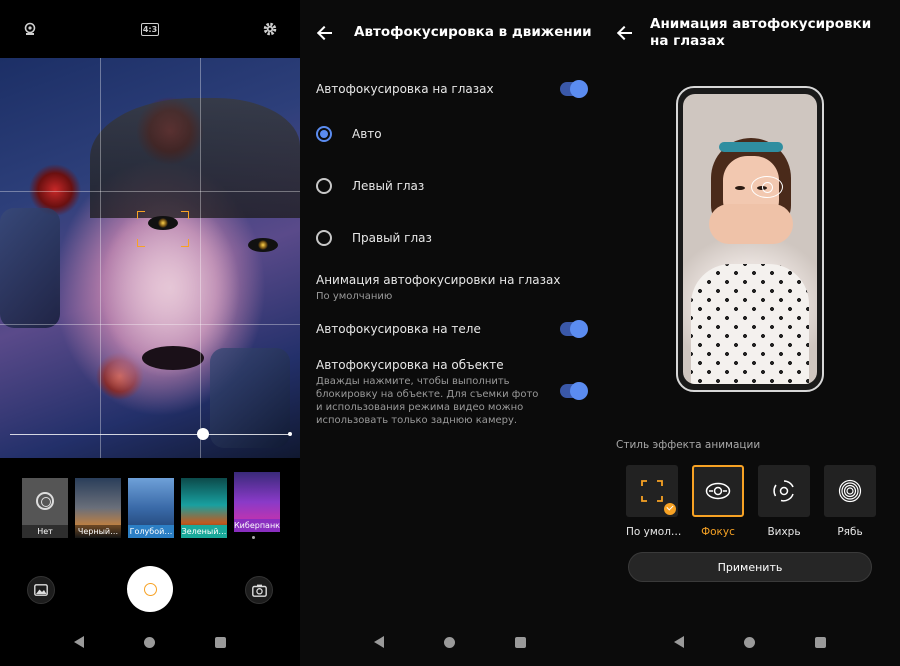 The width and height of the screenshot is (900, 666). Describe the element at coordinates (750, 567) in the screenshot. I see `apply-button: Применить` at that location.